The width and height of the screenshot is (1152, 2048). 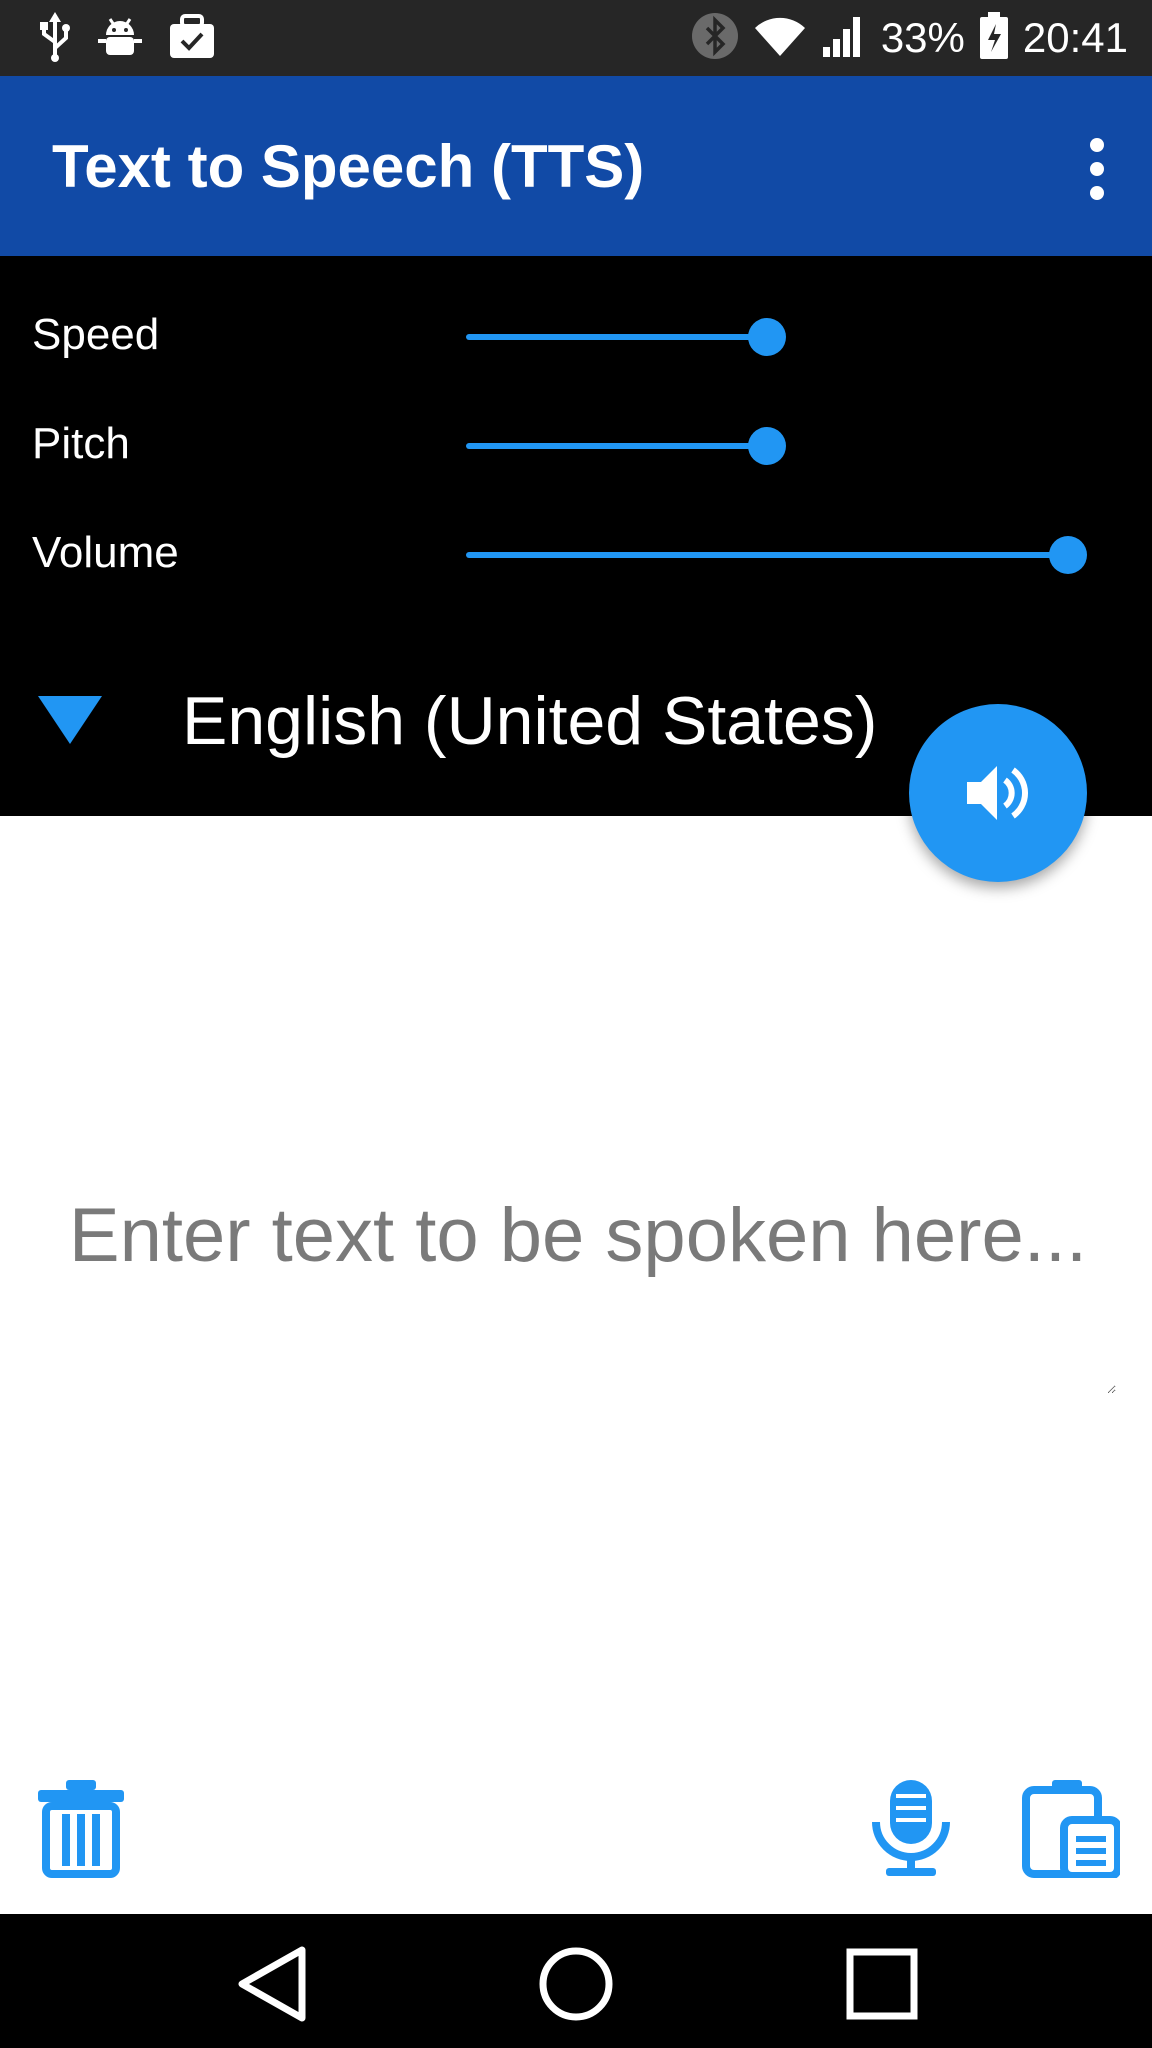 I want to click on status-right-icons: 33% 20:41, so click(x=909, y=38).